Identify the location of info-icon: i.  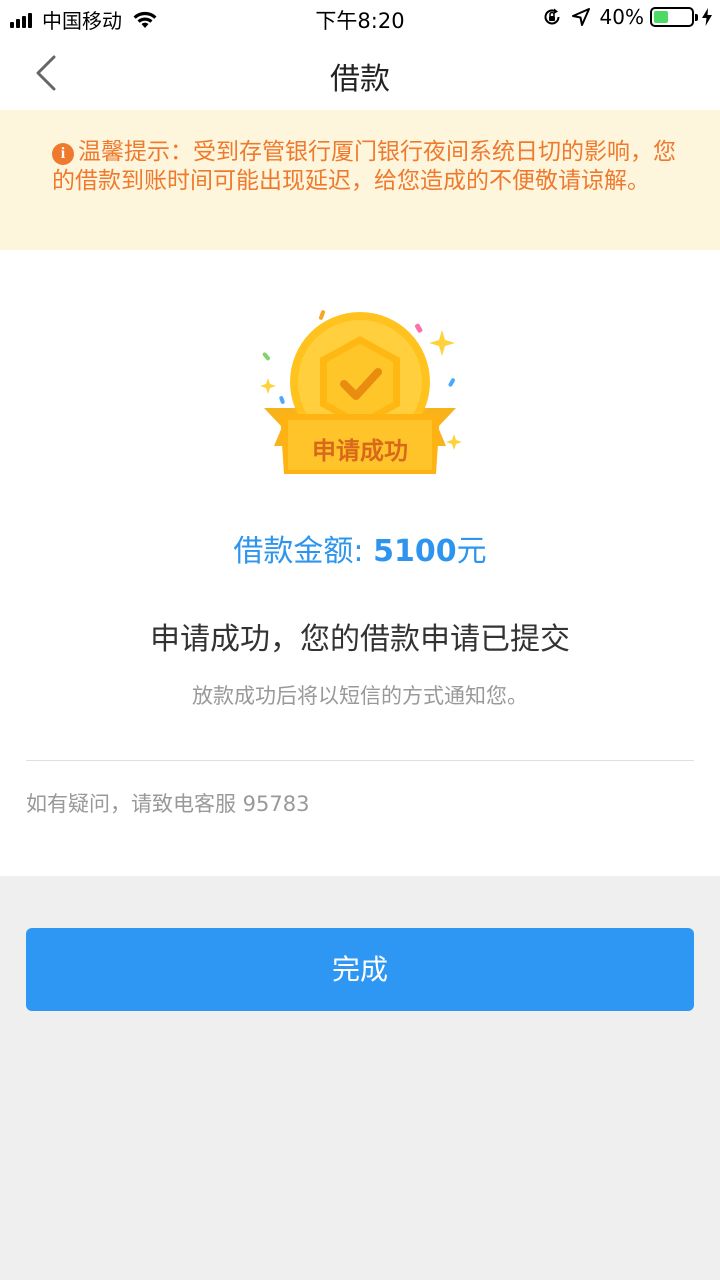
(63, 154).